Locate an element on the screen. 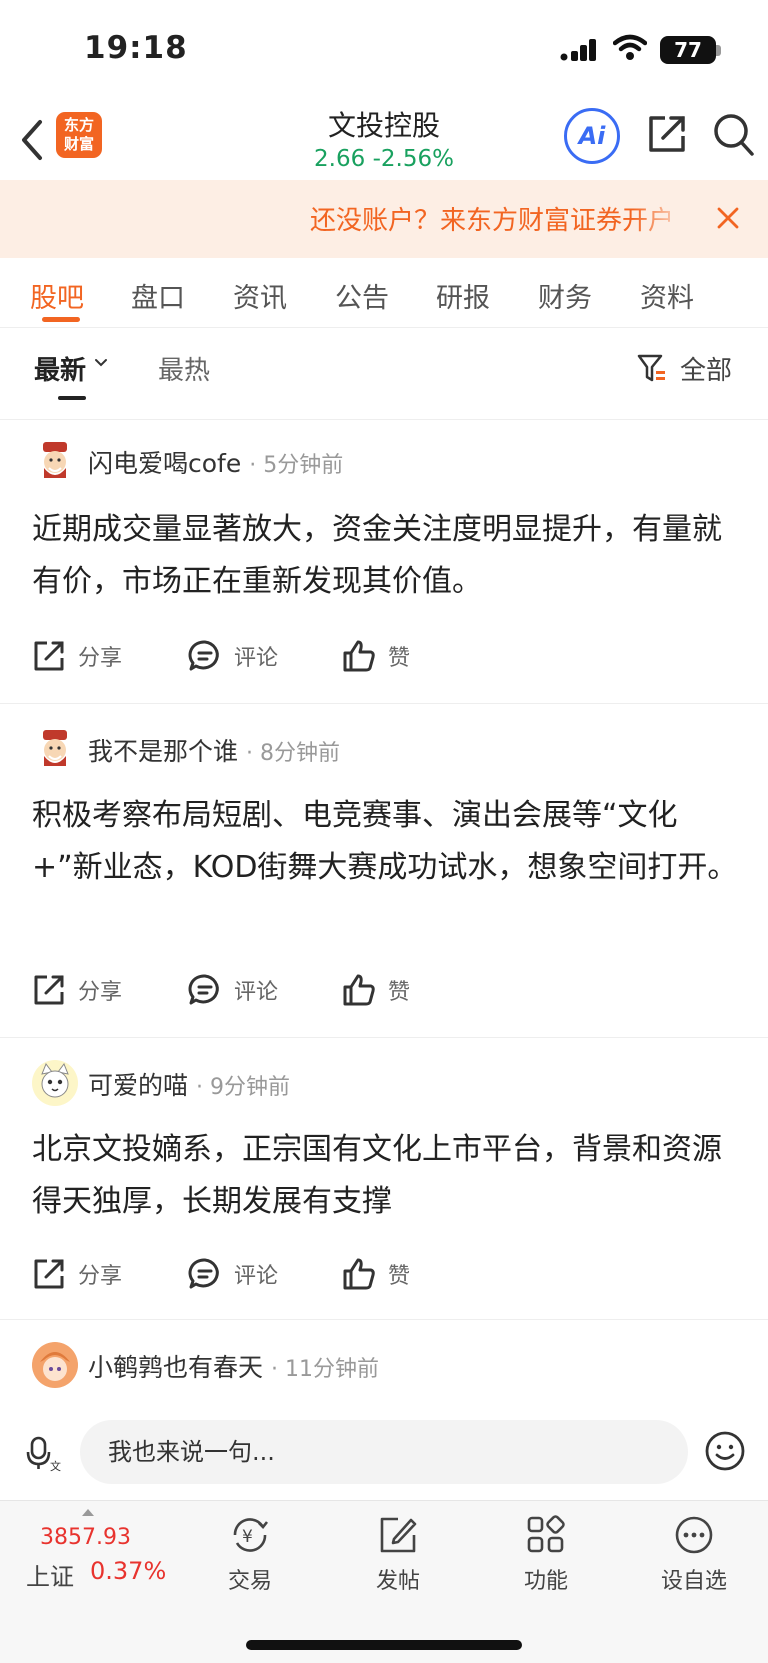  cellular-signal-icon is located at coordinates (578, 50).